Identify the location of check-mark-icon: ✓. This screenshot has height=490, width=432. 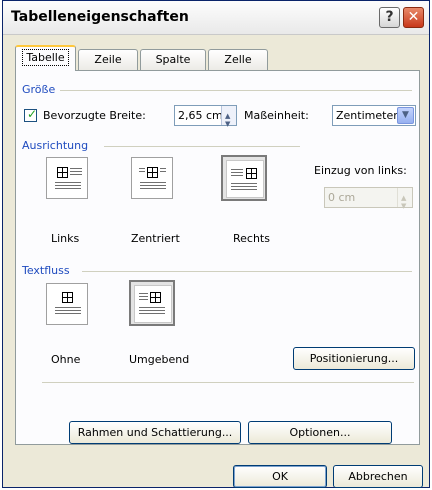
(32, 114).